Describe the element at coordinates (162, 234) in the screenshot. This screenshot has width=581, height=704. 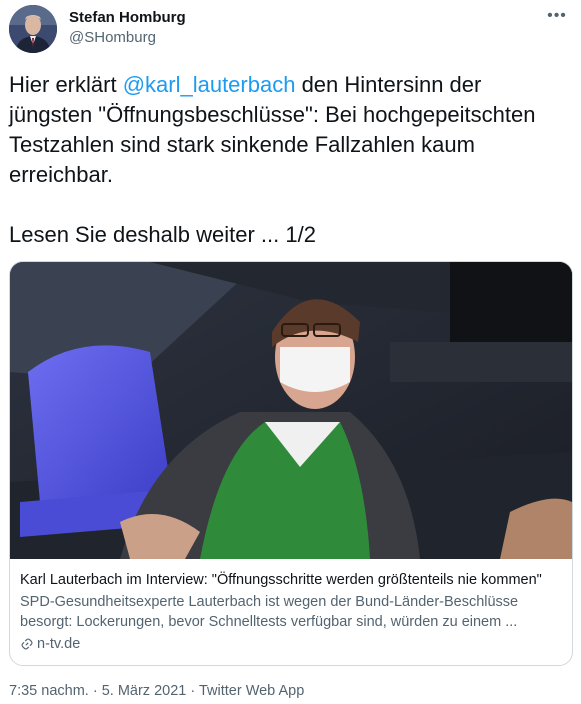
I see `tweet-paragraph-2: Lesen Sie deshalb weiter ... 1/2` at that location.